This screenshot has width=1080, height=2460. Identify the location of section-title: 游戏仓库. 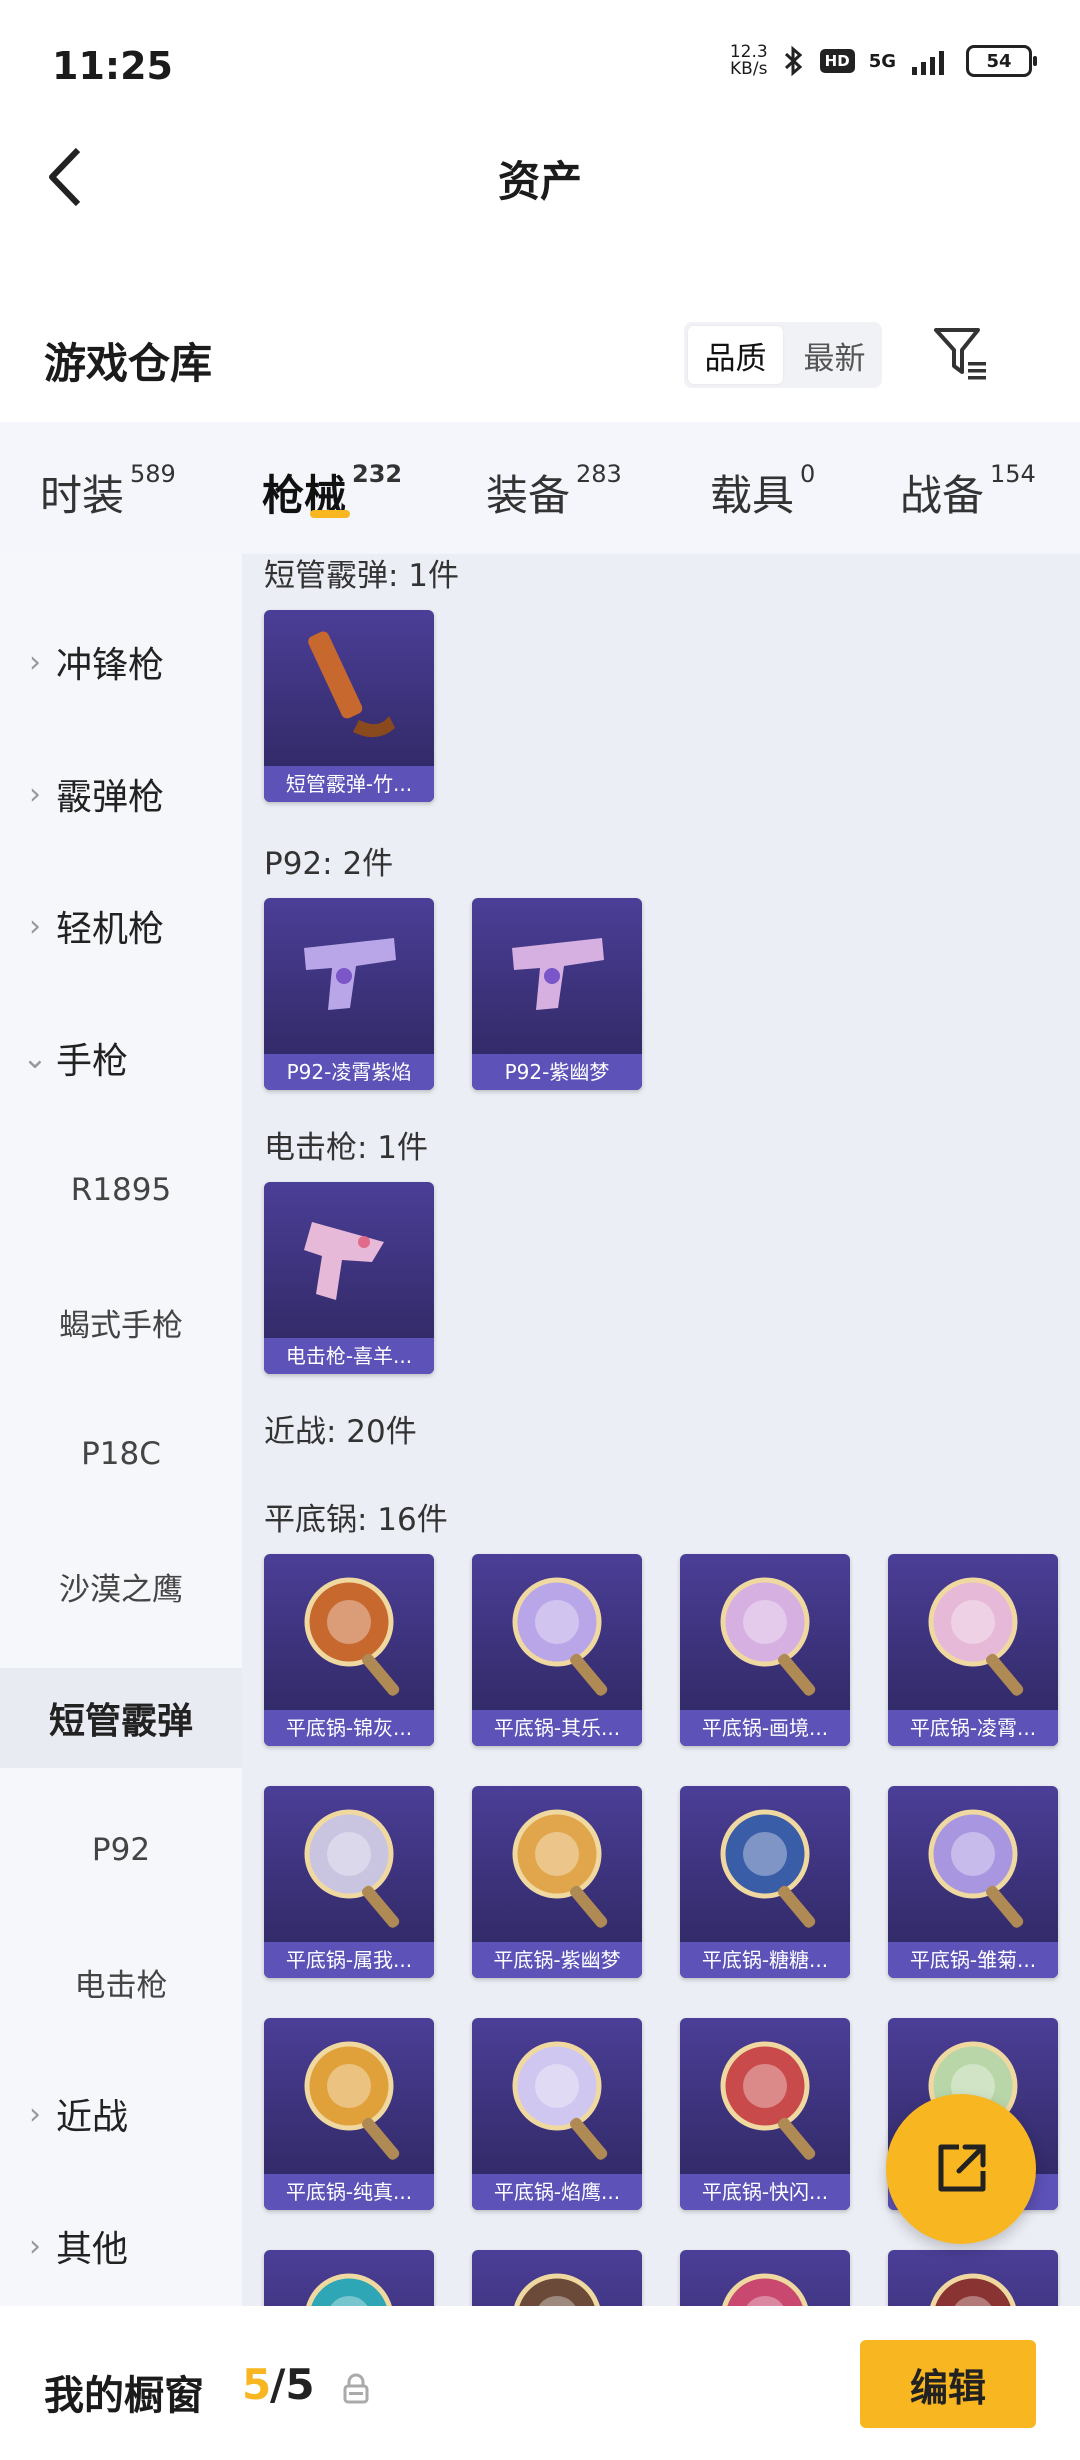
(128, 363).